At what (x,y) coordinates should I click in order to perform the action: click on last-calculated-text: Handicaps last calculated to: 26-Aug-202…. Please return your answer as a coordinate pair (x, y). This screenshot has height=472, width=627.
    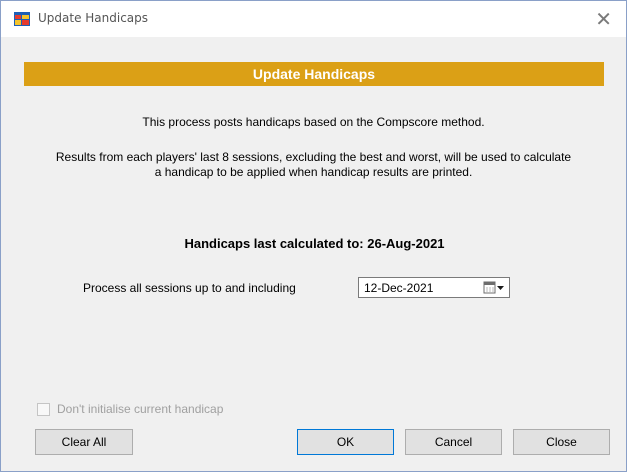
    Looking at the image, I should click on (314, 243).